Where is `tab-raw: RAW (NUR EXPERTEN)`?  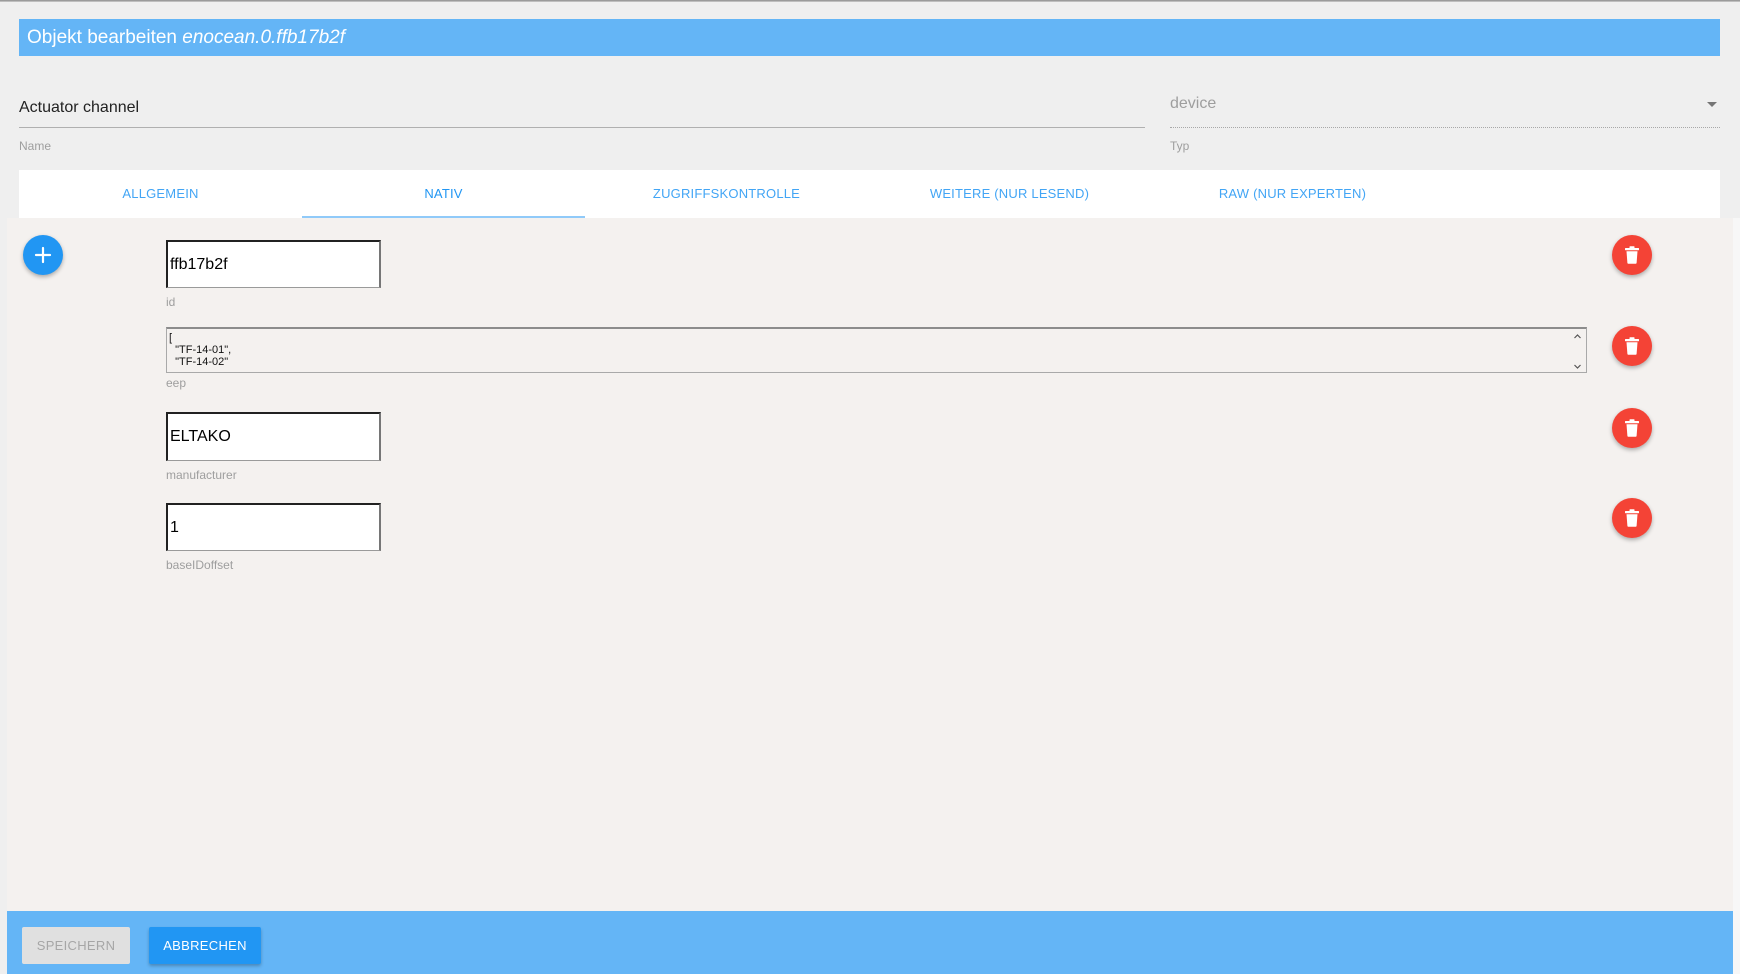
tab-raw: RAW (NUR EXPERTEN) is located at coordinates (1292, 194).